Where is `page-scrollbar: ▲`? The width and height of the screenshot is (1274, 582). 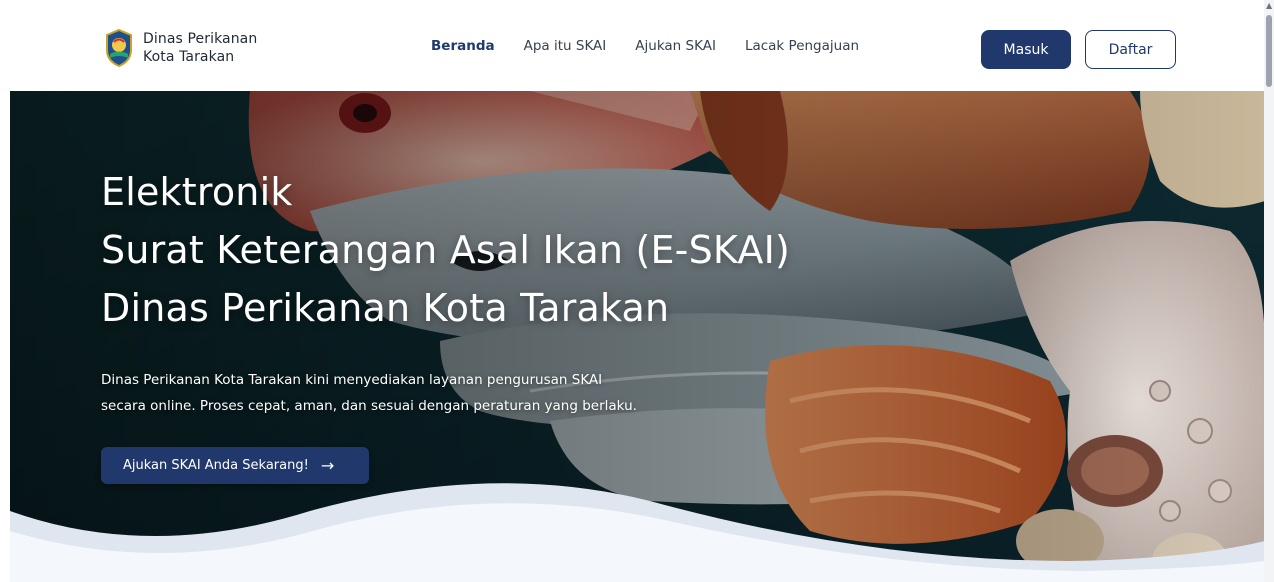 page-scrollbar: ▲ is located at coordinates (1269, 291).